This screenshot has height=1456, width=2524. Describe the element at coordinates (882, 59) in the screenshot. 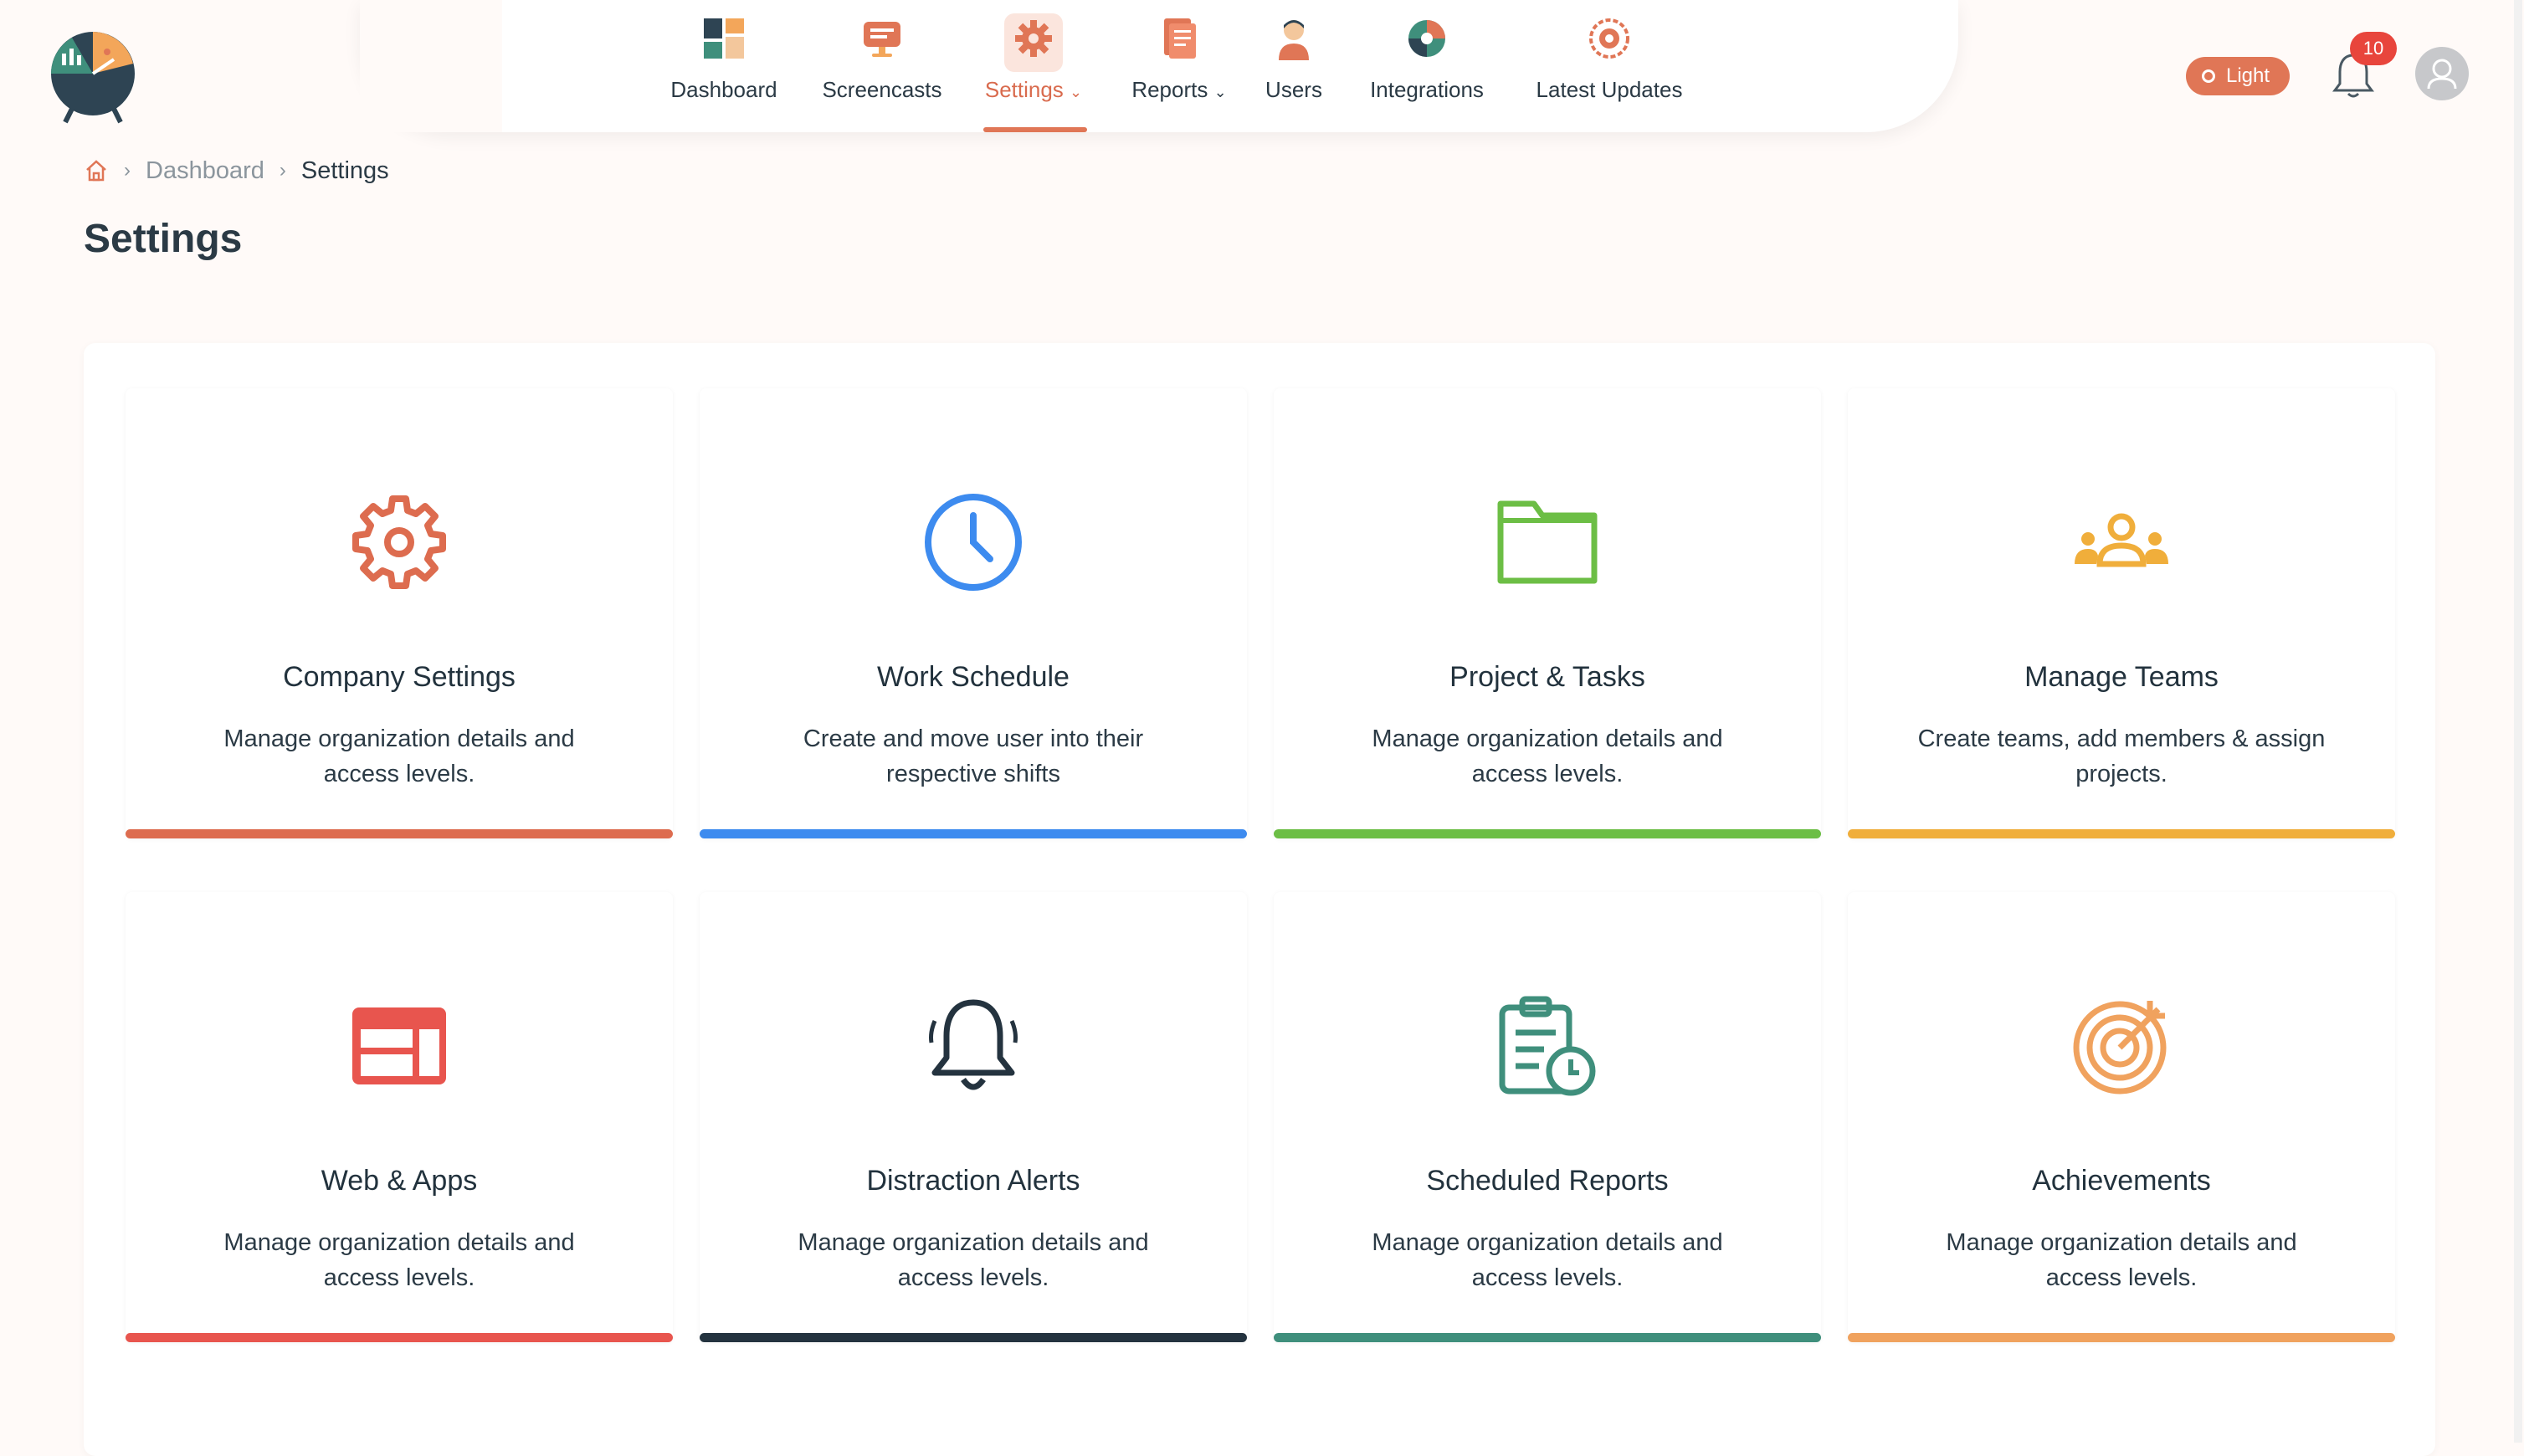

I see `nav-item-screencasts: Screencasts` at that location.